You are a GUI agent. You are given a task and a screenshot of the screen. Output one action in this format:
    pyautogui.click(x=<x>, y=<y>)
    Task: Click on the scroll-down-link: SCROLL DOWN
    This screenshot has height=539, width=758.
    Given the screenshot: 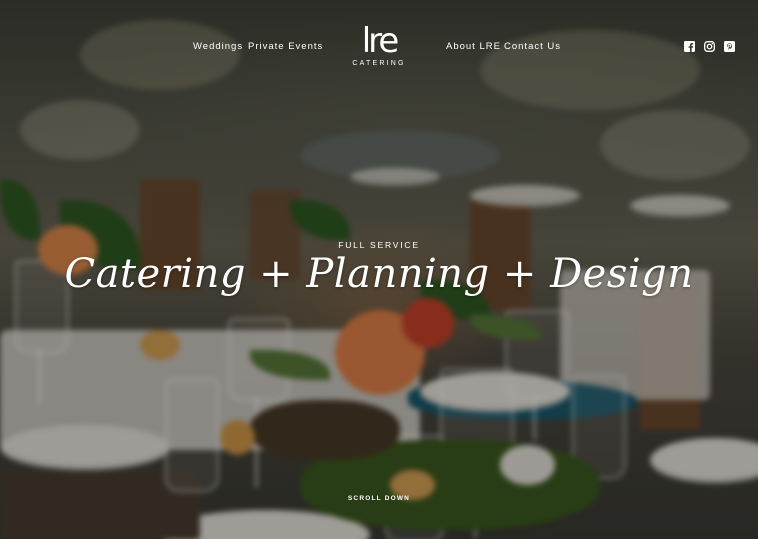 What is the action you would take?
    pyautogui.click(x=379, y=498)
    